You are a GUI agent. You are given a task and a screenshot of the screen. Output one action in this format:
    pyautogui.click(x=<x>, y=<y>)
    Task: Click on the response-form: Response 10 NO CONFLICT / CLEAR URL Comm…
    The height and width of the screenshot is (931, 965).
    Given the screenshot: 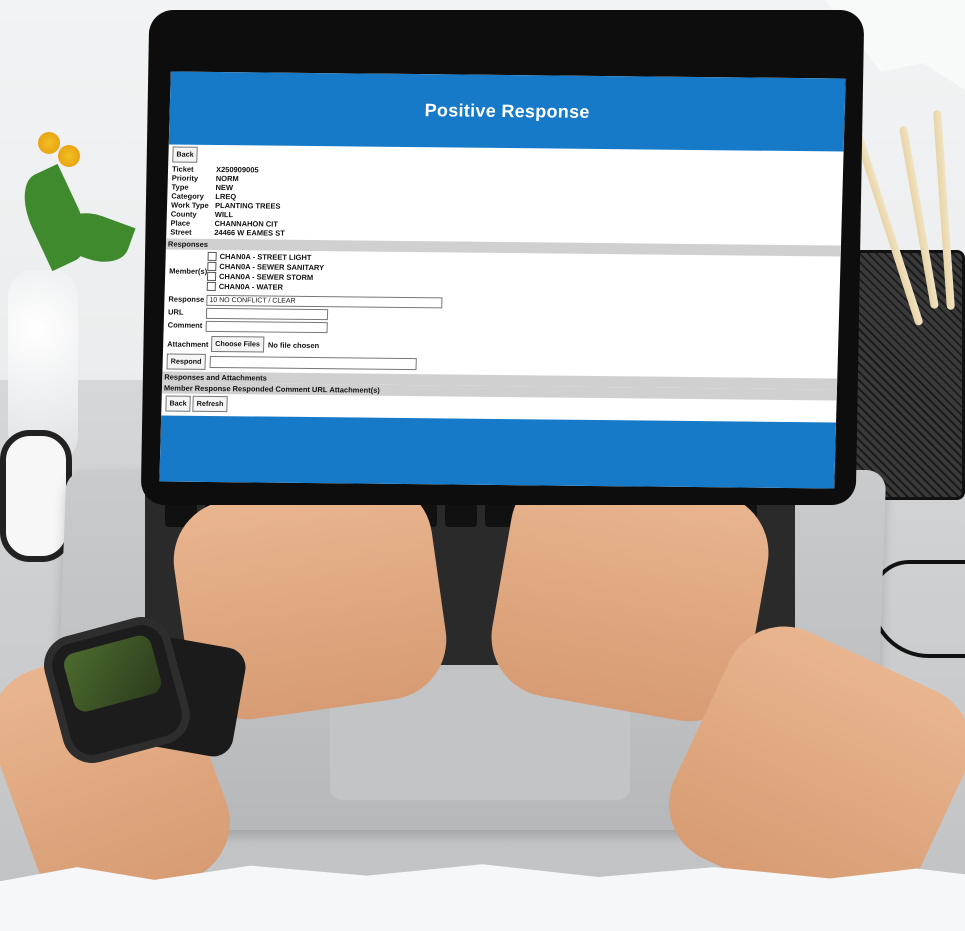 What is the action you would take?
    pyautogui.click(x=500, y=335)
    